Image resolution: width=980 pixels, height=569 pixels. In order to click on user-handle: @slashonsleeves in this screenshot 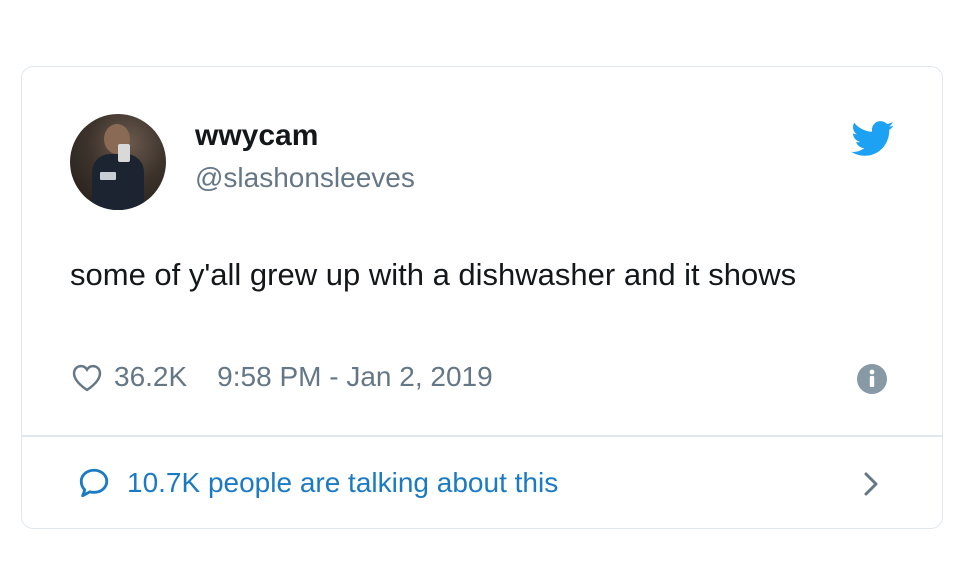, I will do `click(305, 178)`.